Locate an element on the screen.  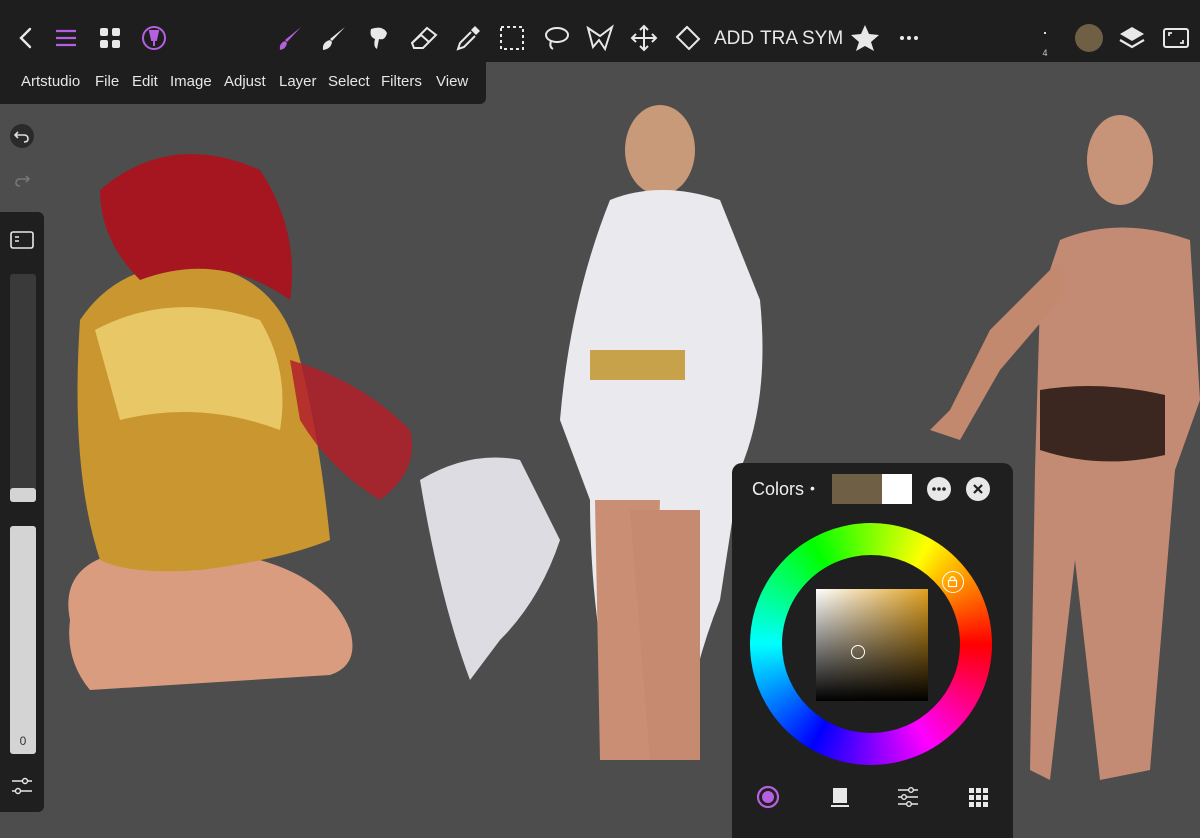
menu-layer: Layer is located at coordinates (298, 81).